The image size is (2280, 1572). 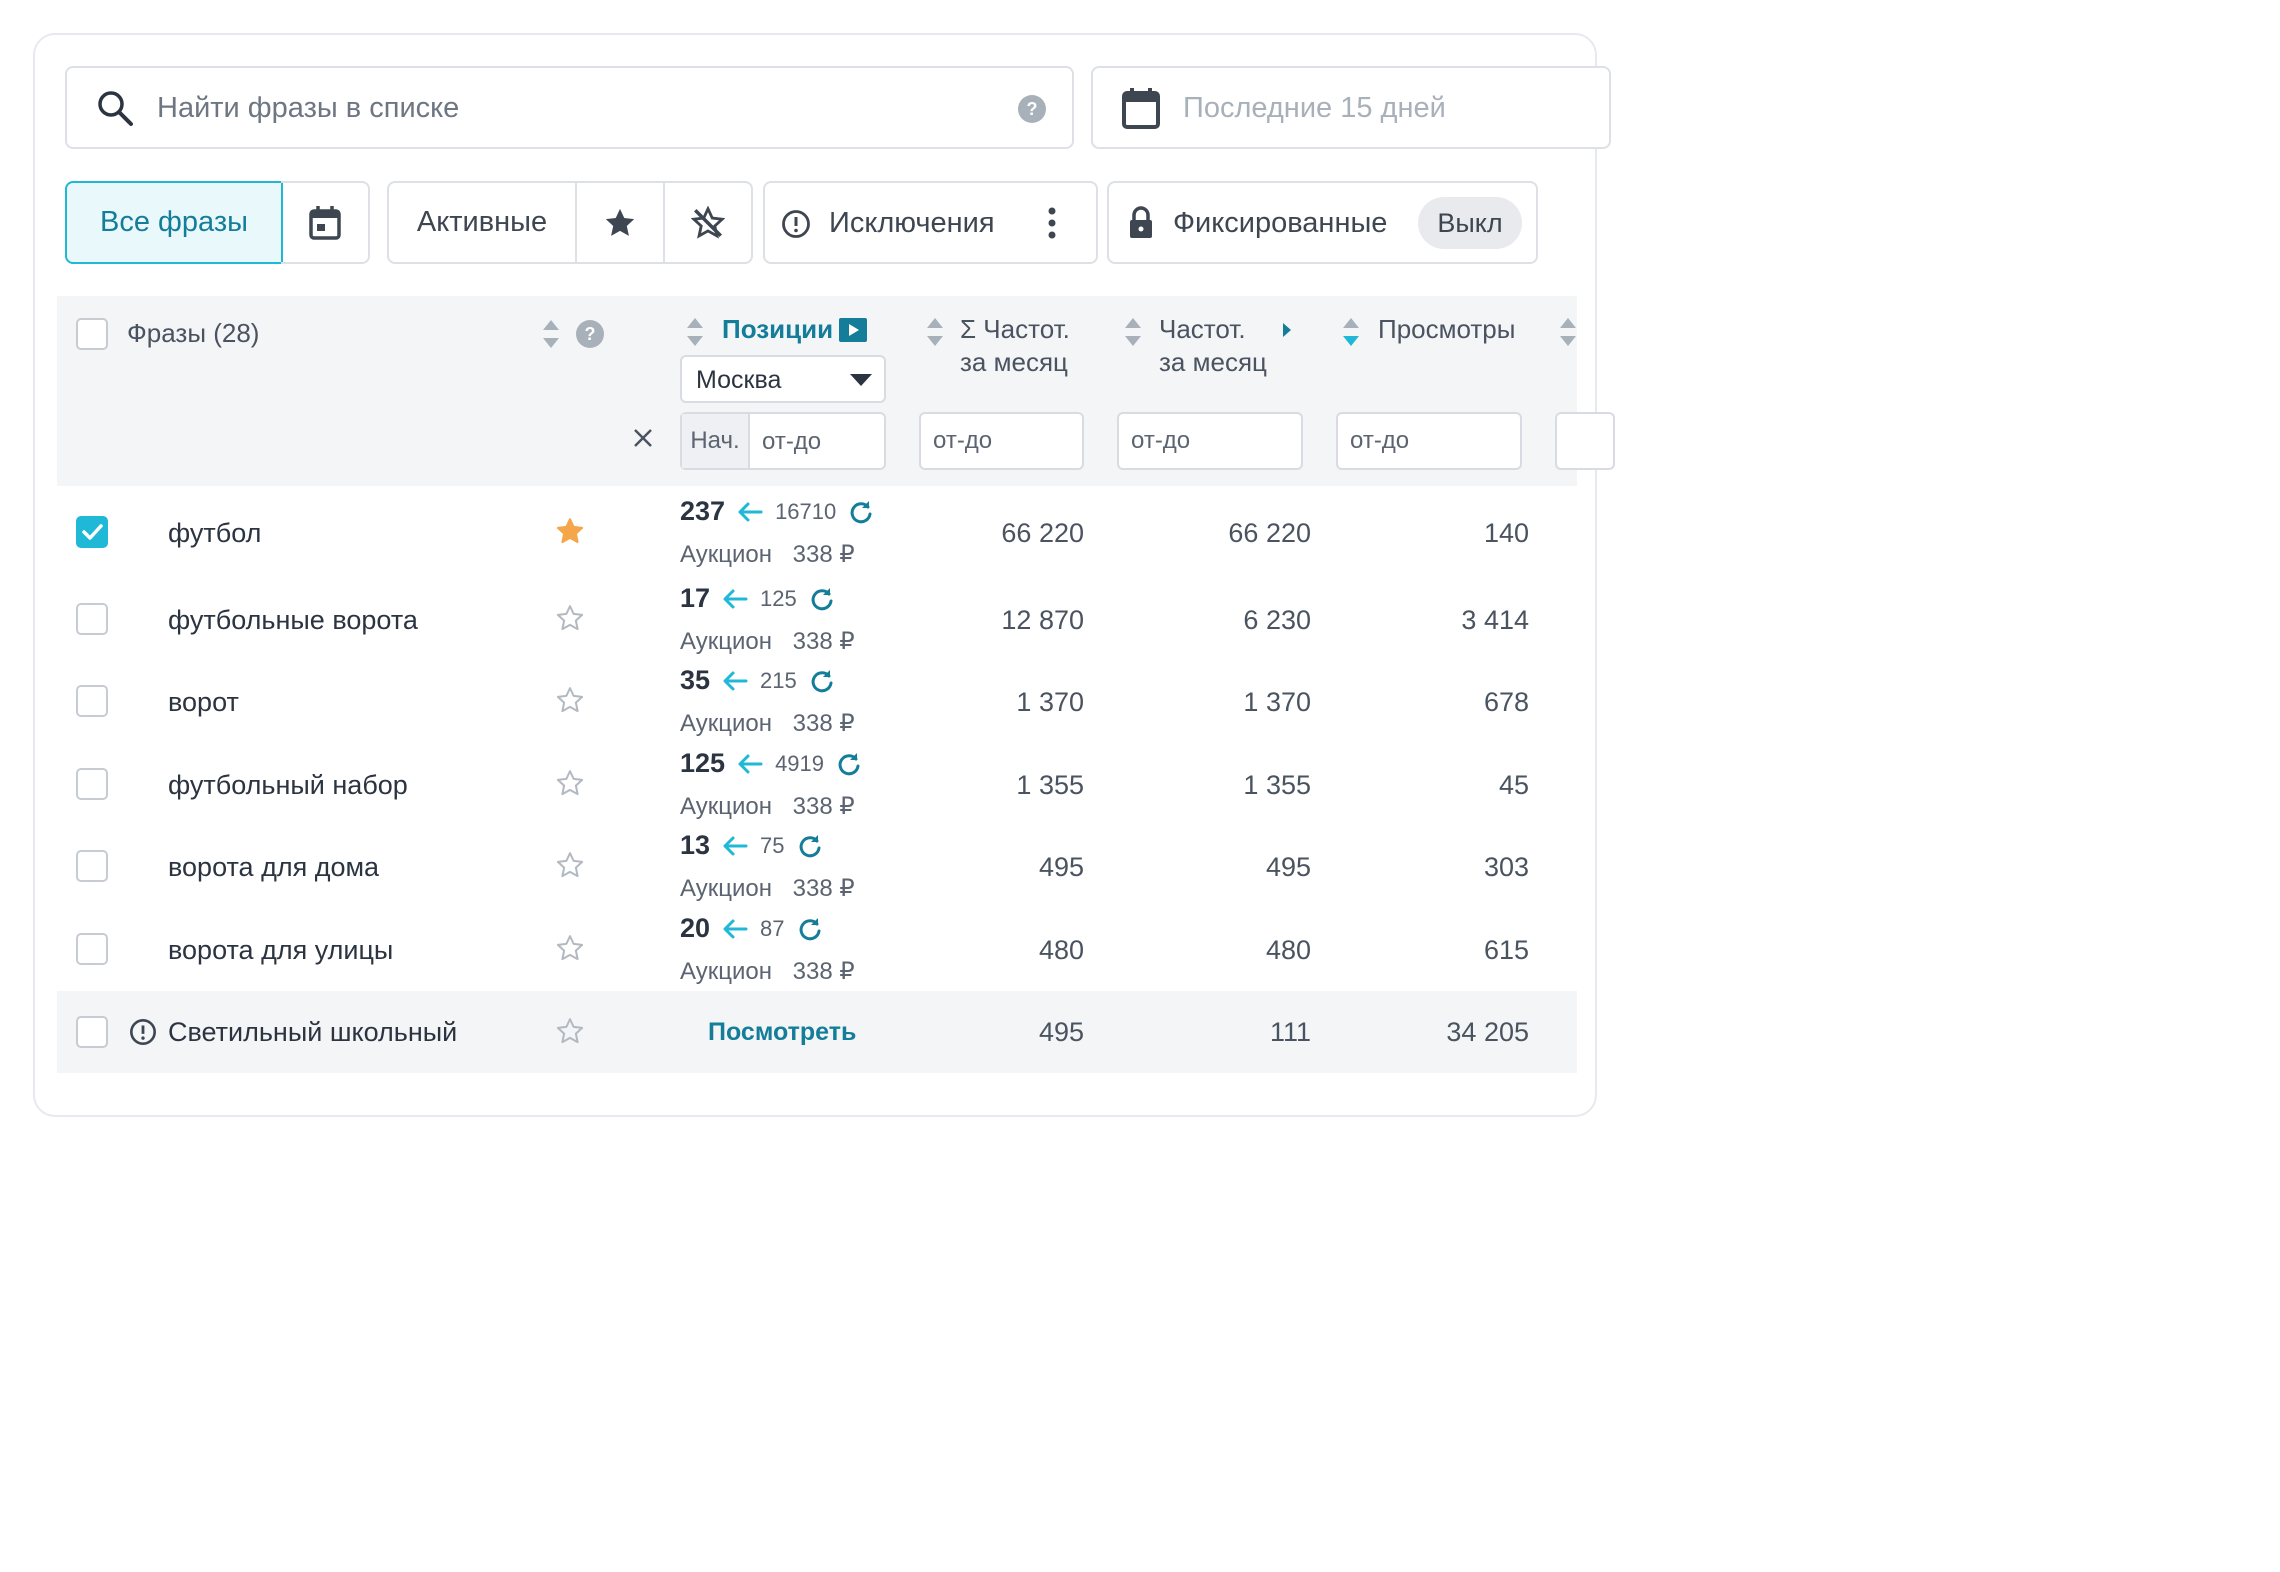 I want to click on arrow-left-icon, so click(x=750, y=763).